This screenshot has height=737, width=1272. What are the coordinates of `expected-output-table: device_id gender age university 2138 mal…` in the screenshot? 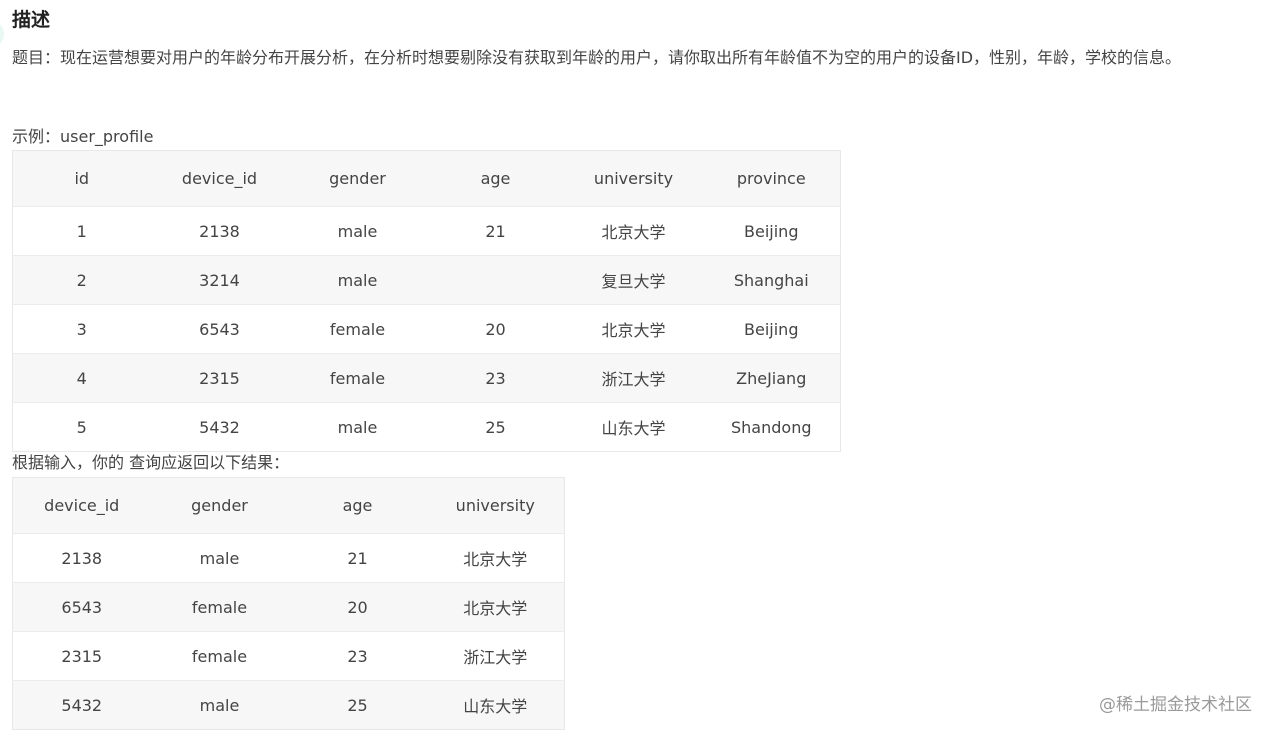 It's located at (288, 603).